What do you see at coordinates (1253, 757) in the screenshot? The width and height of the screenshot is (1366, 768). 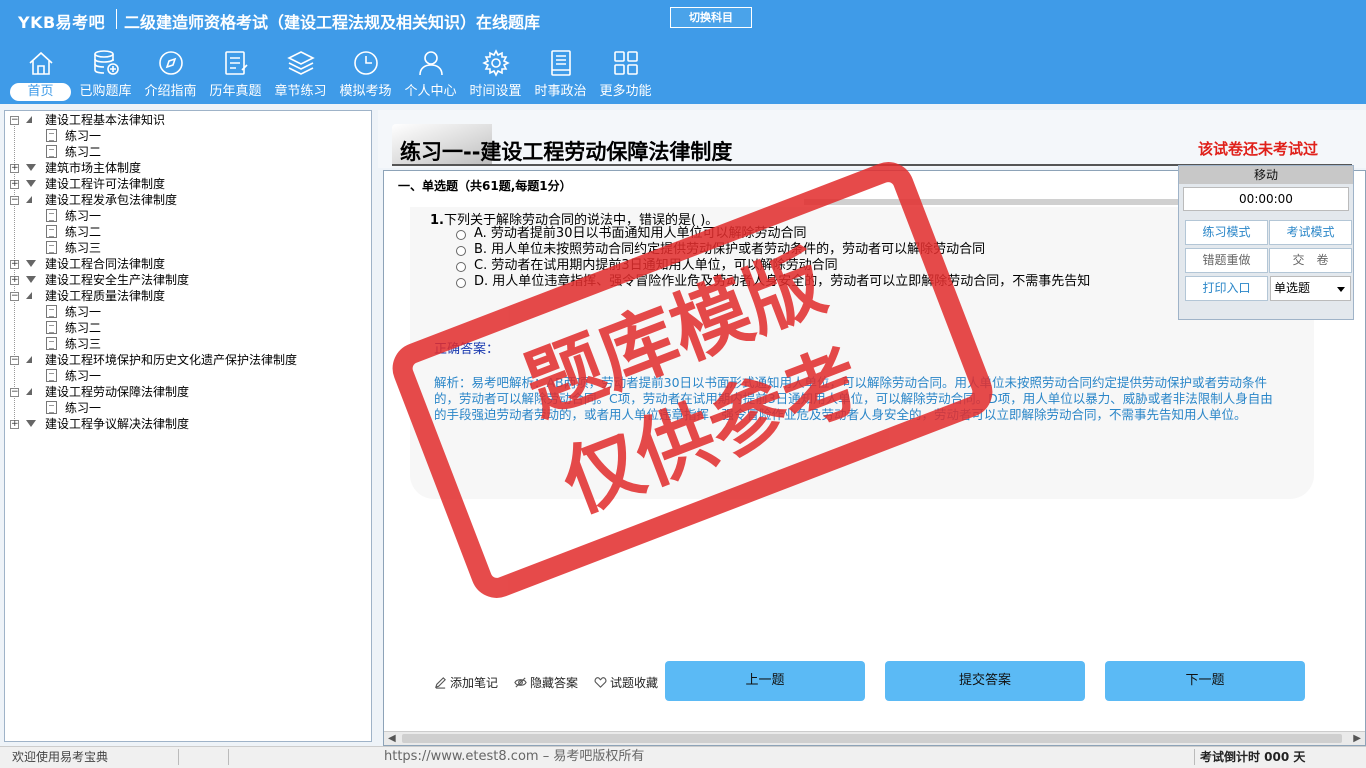 I see `exam-countdown: 考试倒计时 000 天` at bounding box center [1253, 757].